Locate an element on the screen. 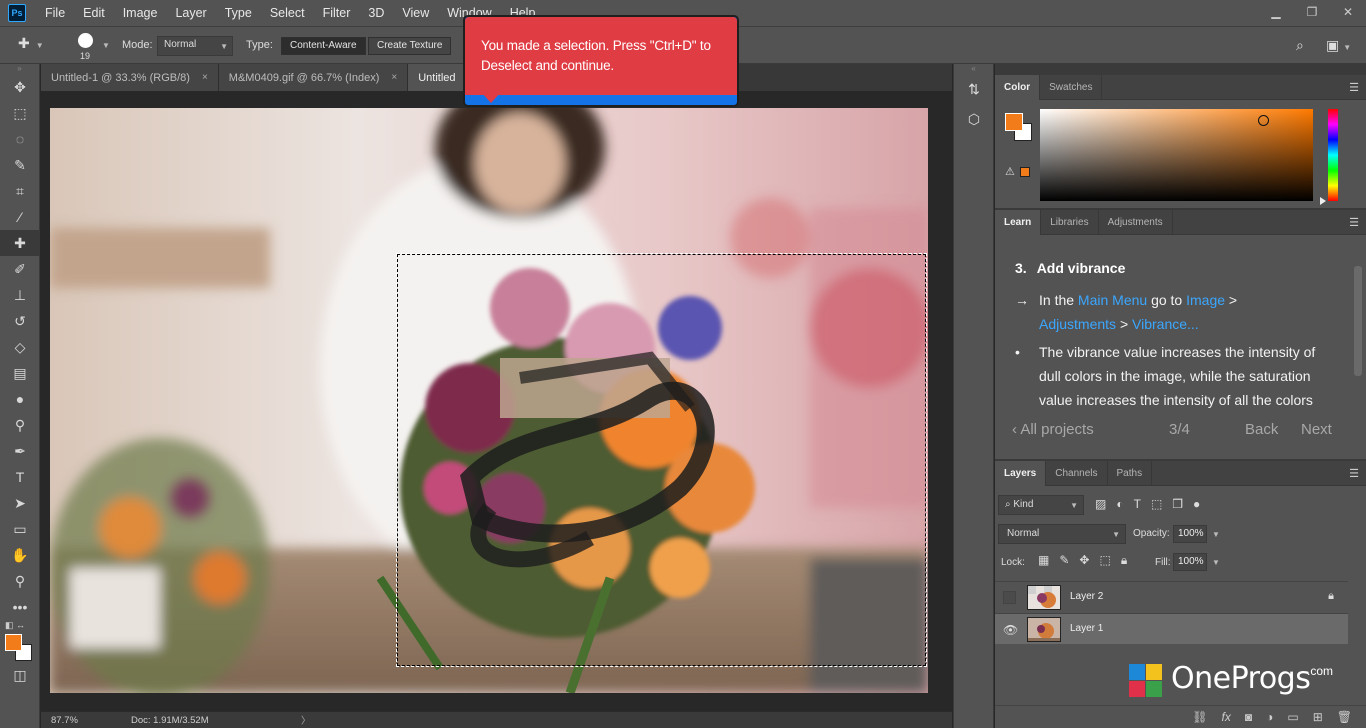 This screenshot has width=1366, height=728. visibility-toggle-off is located at coordinates (1009, 597).